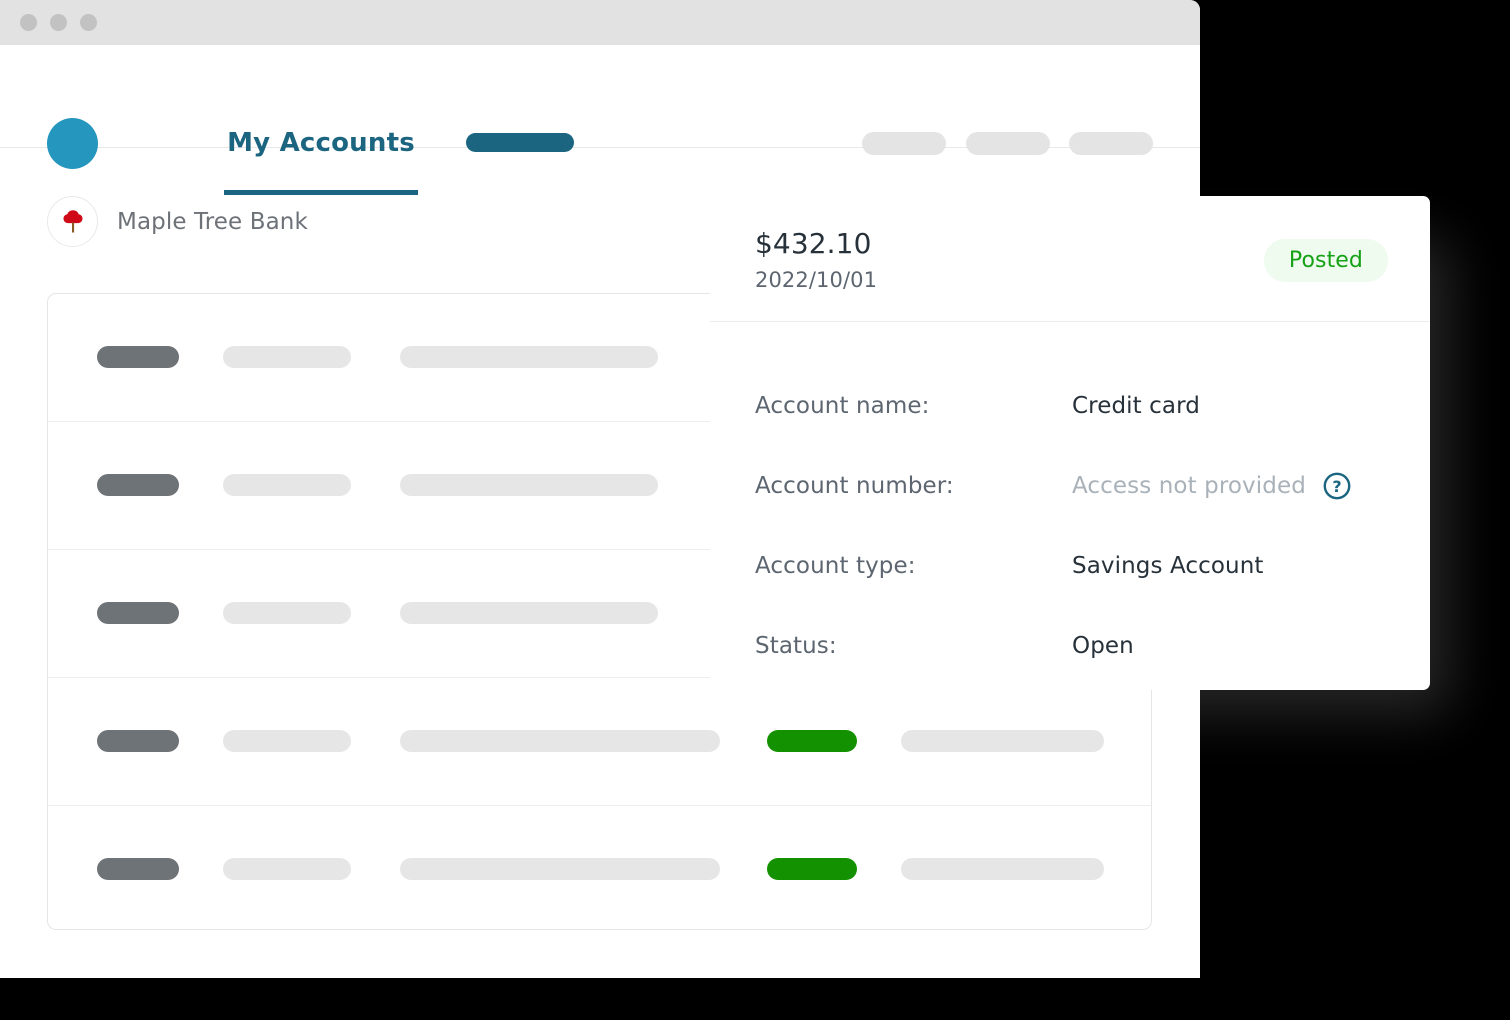  Describe the element at coordinates (520, 142) in the screenshot. I see `nav-pill-primary` at that location.